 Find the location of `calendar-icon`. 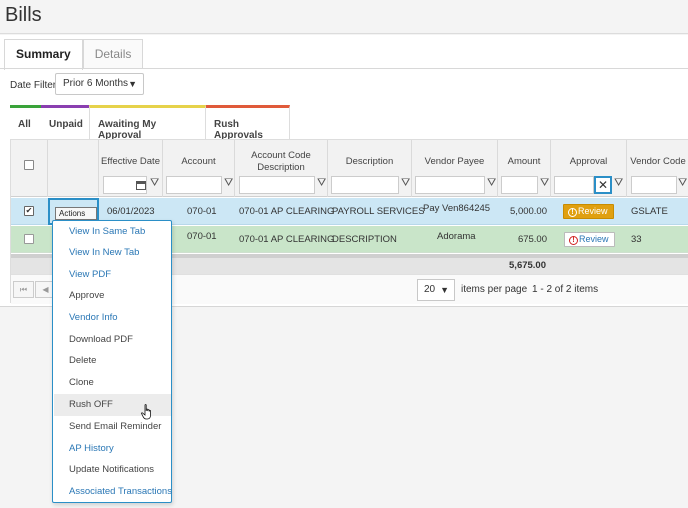

calendar-icon is located at coordinates (141, 185).